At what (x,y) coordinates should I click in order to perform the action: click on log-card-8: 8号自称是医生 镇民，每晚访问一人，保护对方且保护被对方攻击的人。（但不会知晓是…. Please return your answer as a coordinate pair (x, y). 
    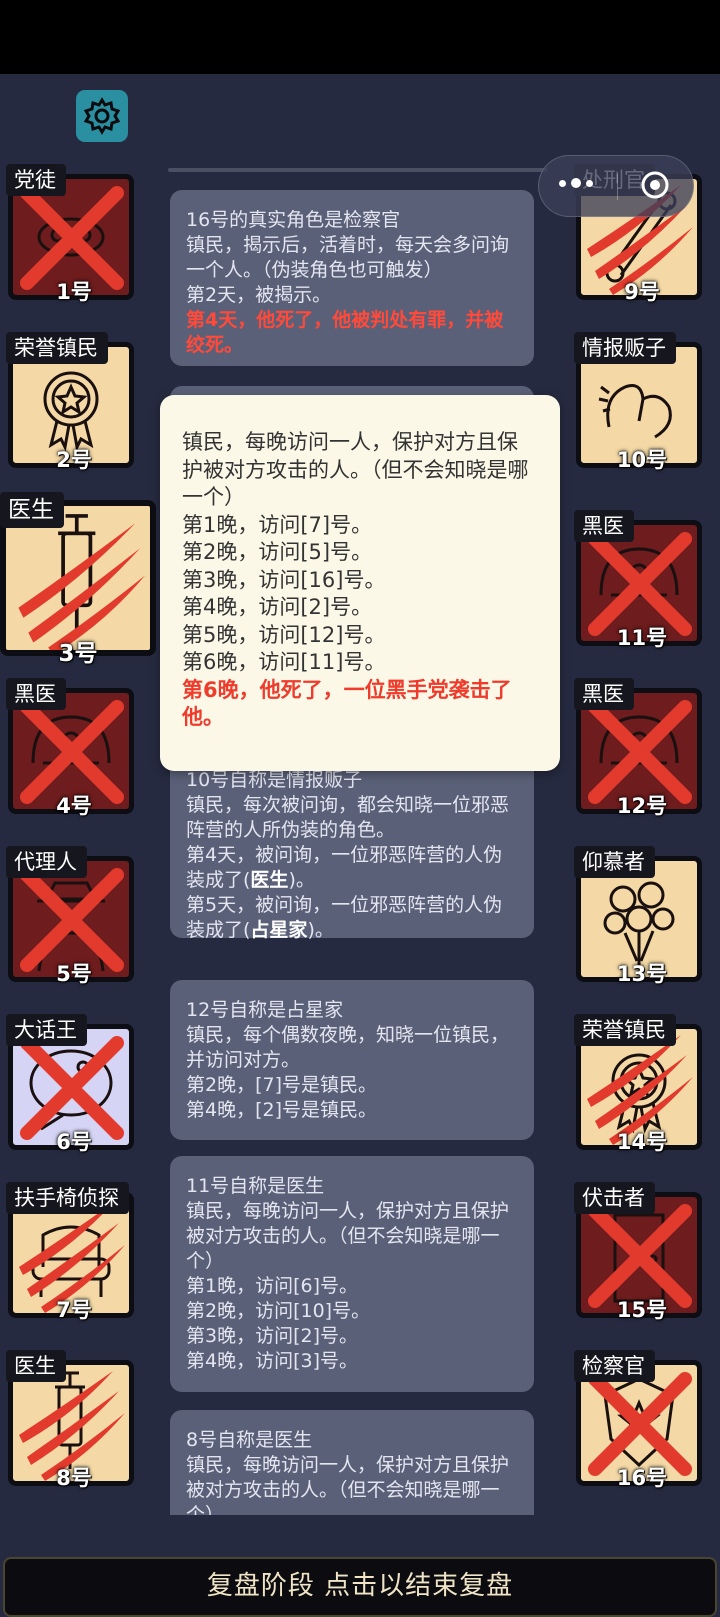
    Looking at the image, I should click on (352, 1462).